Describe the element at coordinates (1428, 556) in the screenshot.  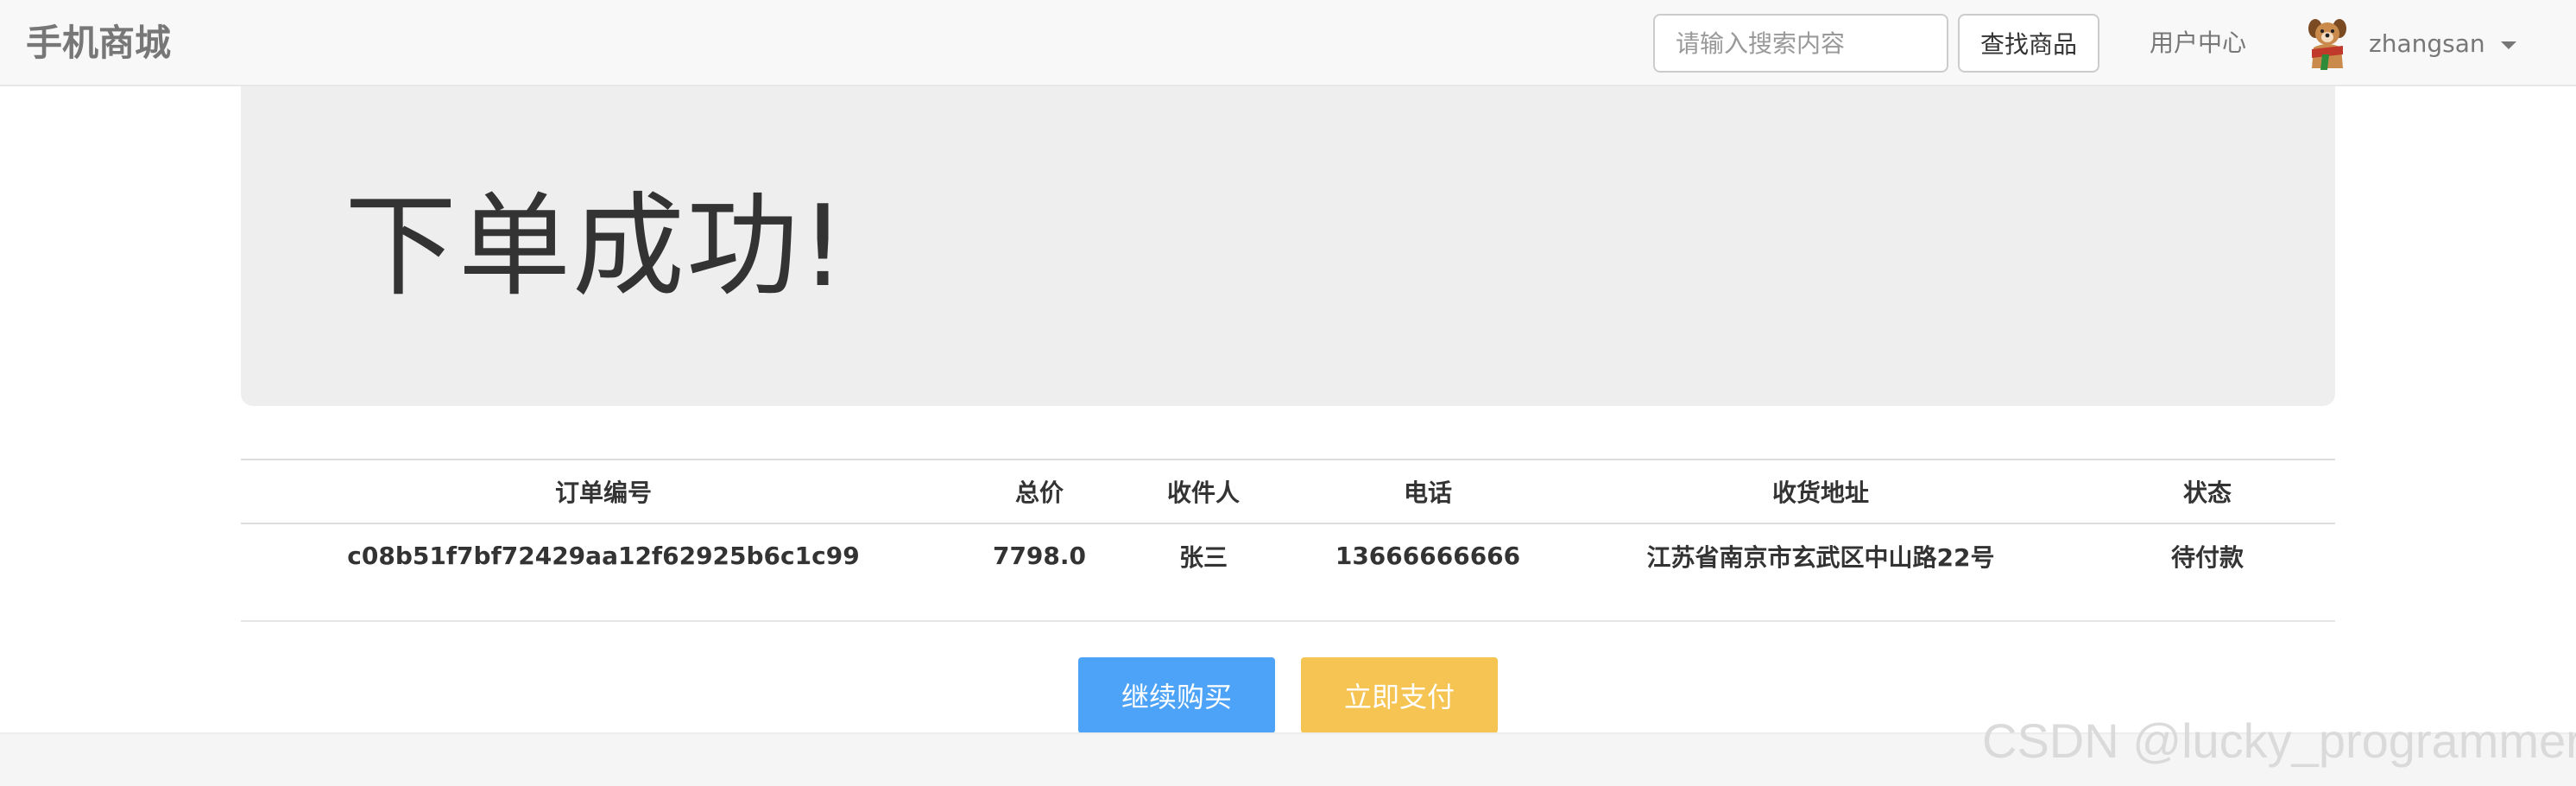
I see `cell-phone: 13666666666` at that location.